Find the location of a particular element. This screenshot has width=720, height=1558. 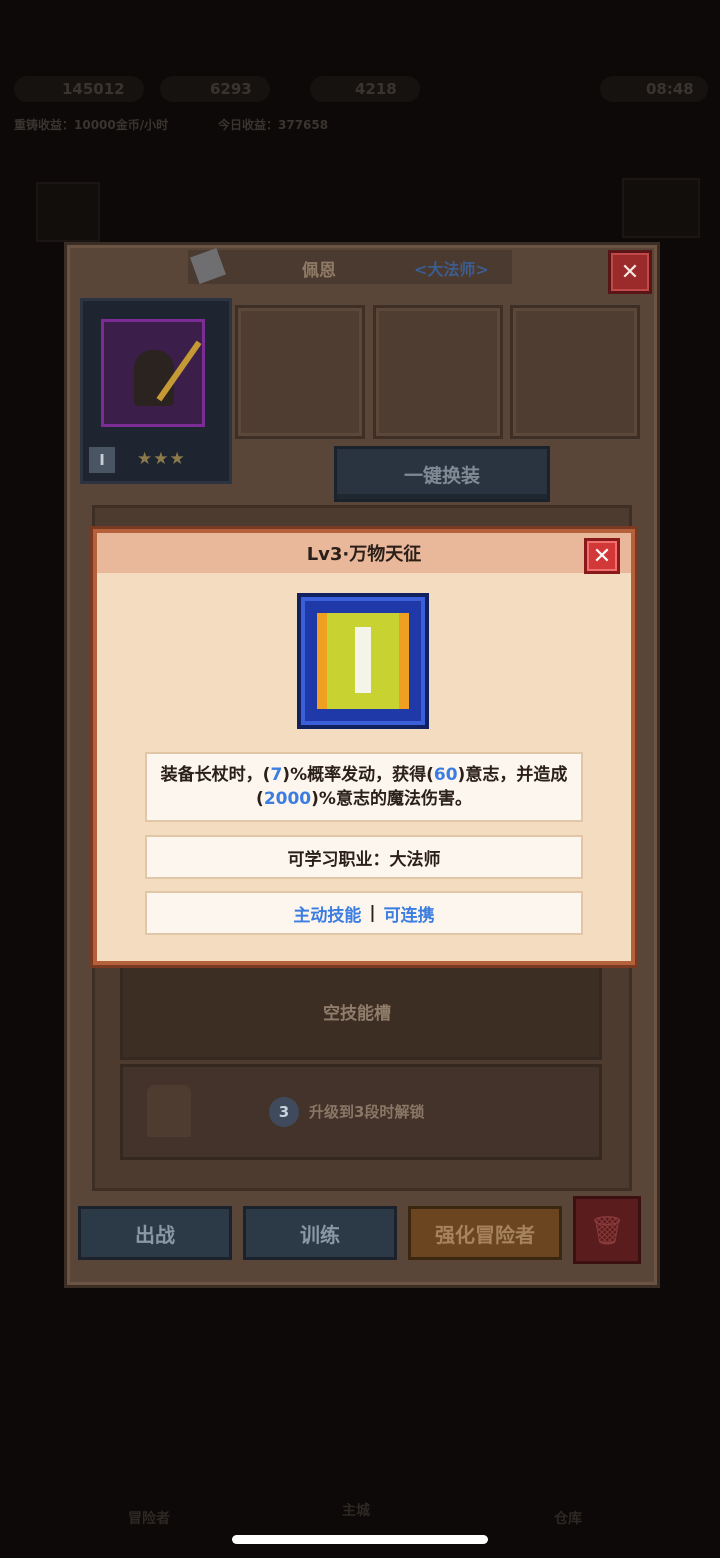

star-rating: ★★★ is located at coordinates (161, 459).